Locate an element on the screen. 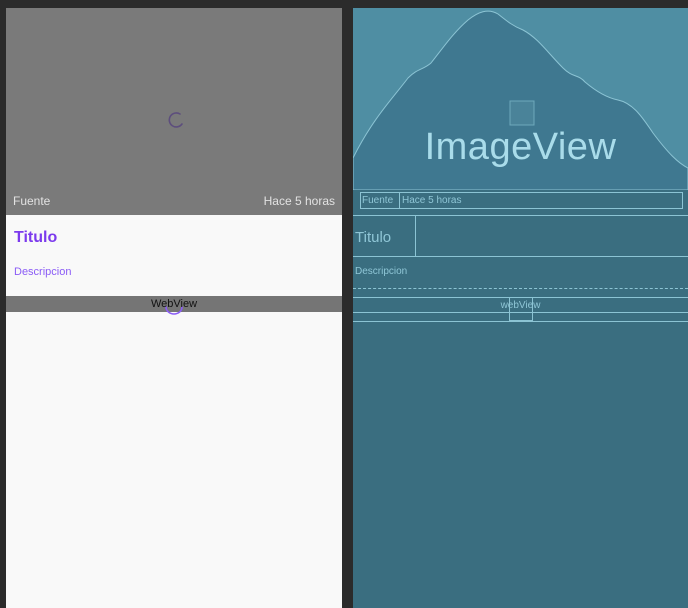  source-blueprint-label: Fuente is located at coordinates (378, 200).